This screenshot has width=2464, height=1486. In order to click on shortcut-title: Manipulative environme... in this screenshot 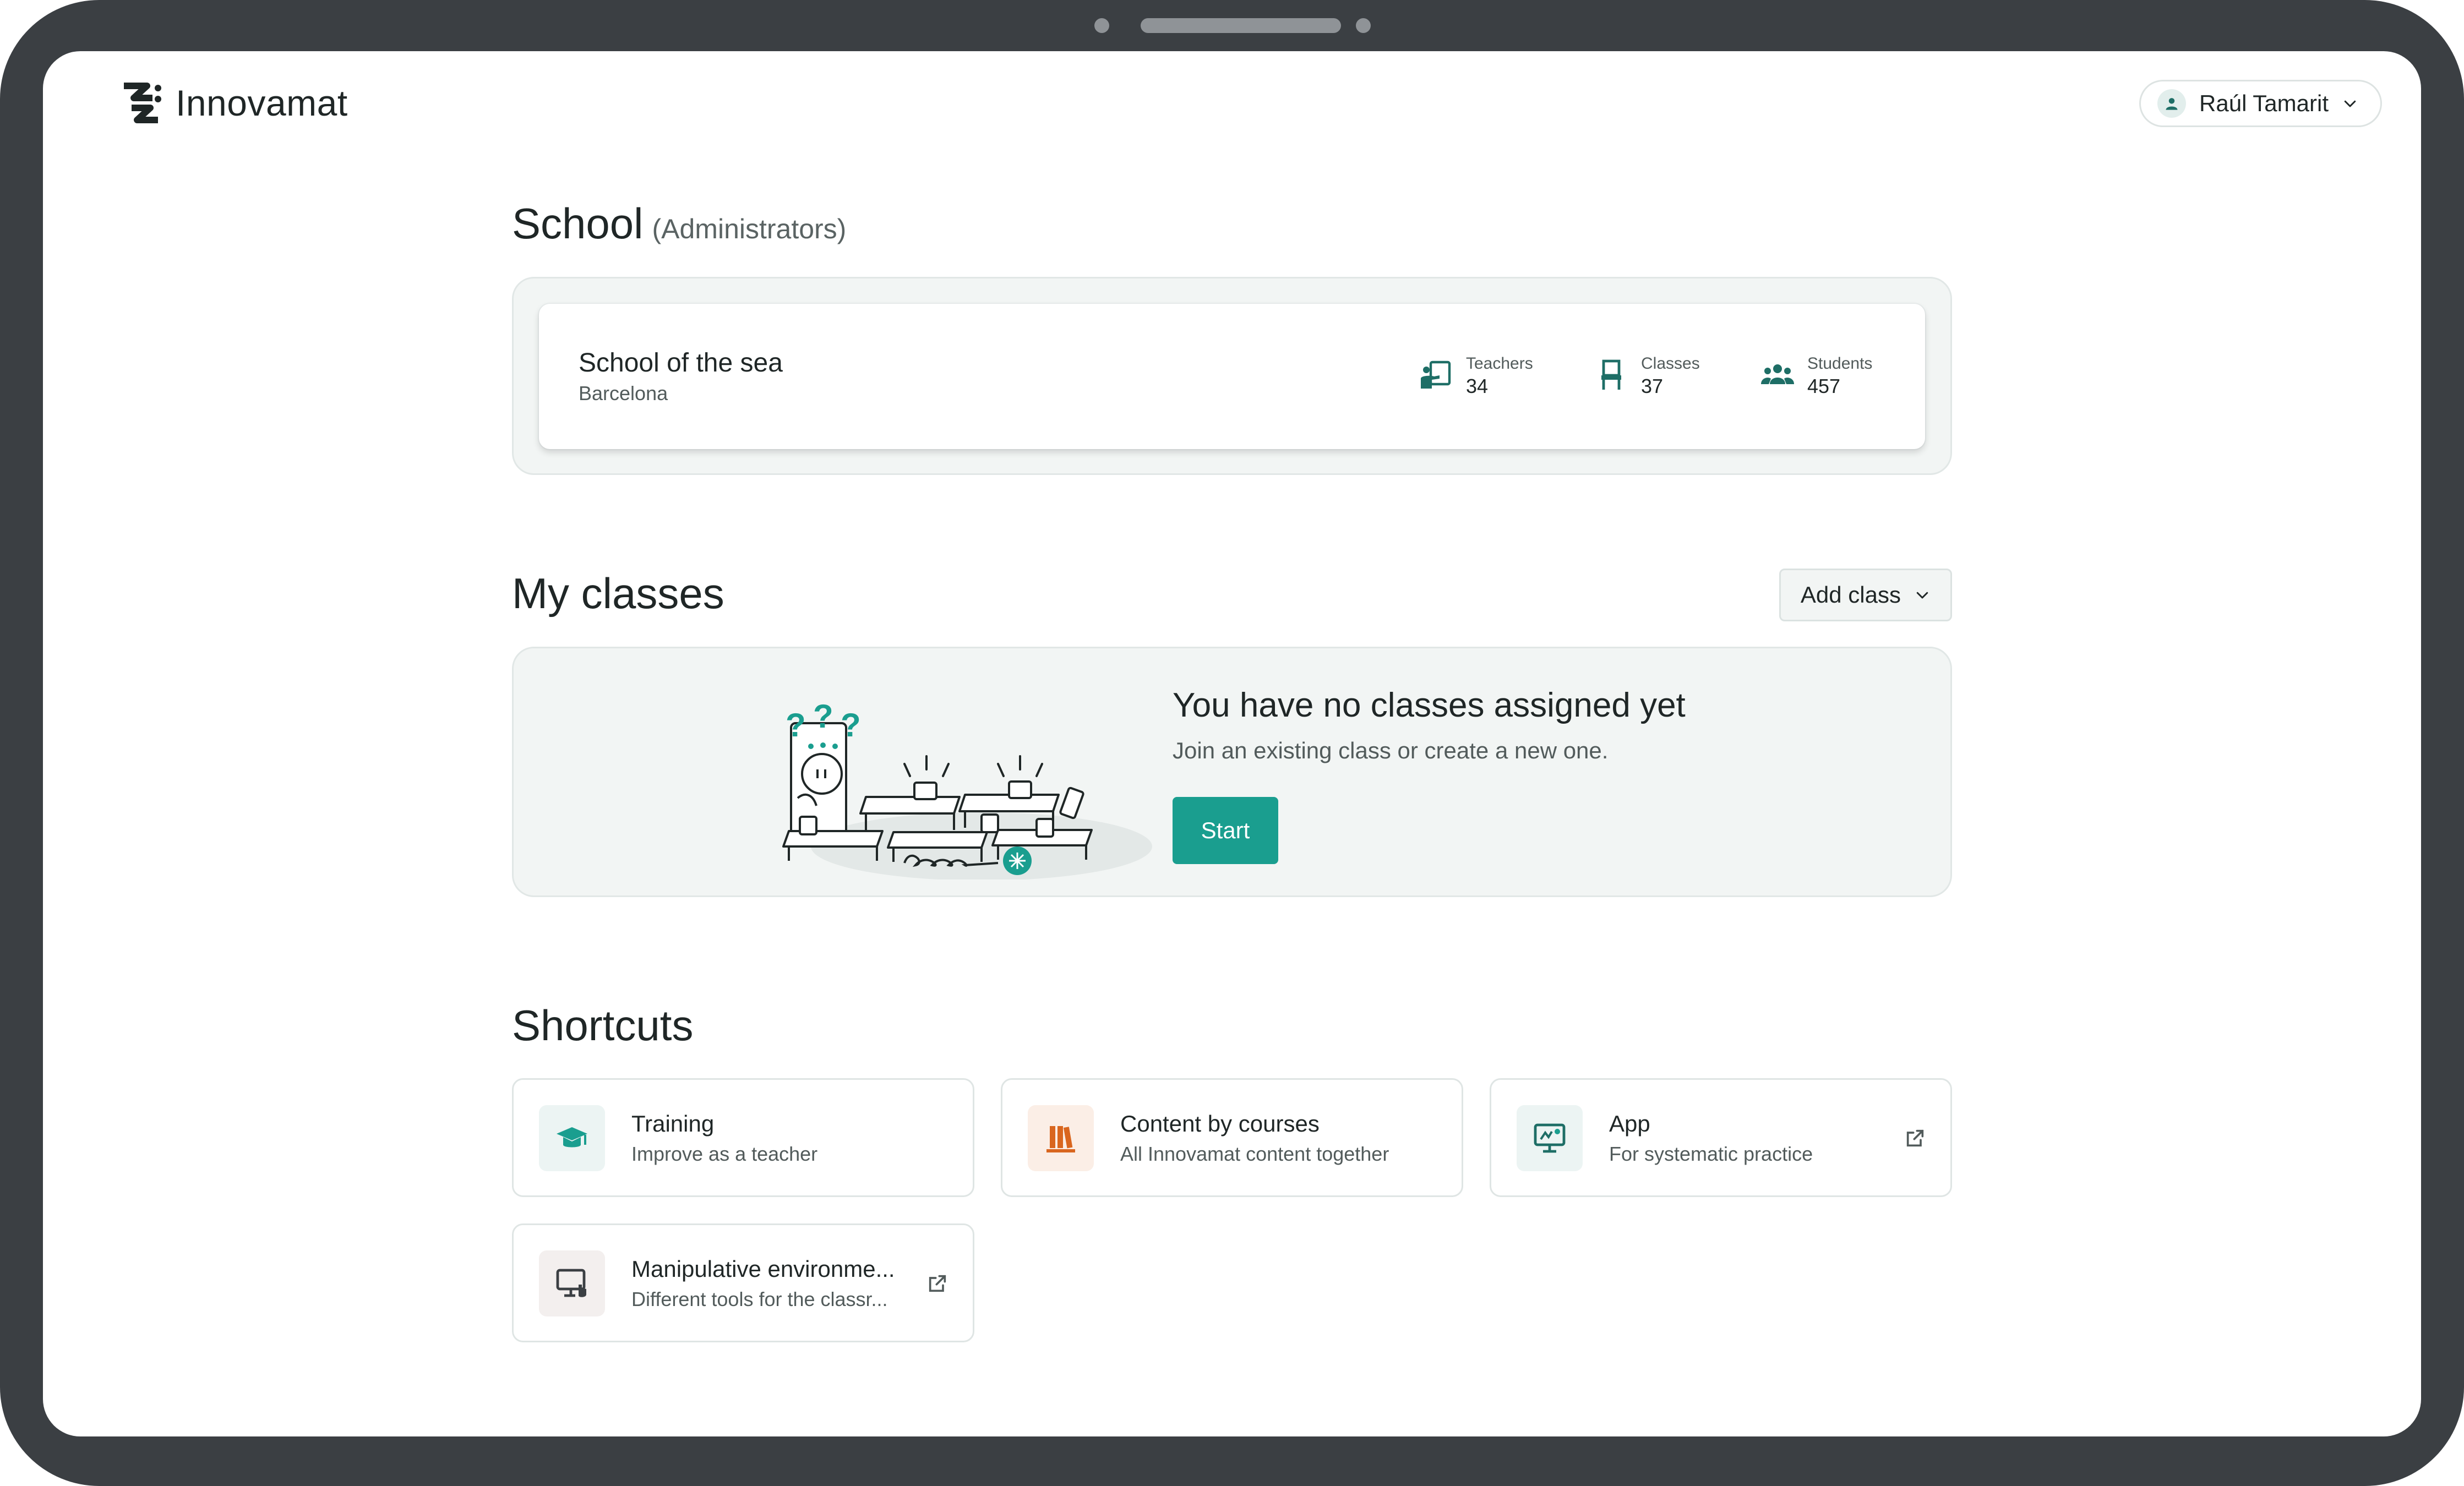, I will do `click(763, 1269)`.